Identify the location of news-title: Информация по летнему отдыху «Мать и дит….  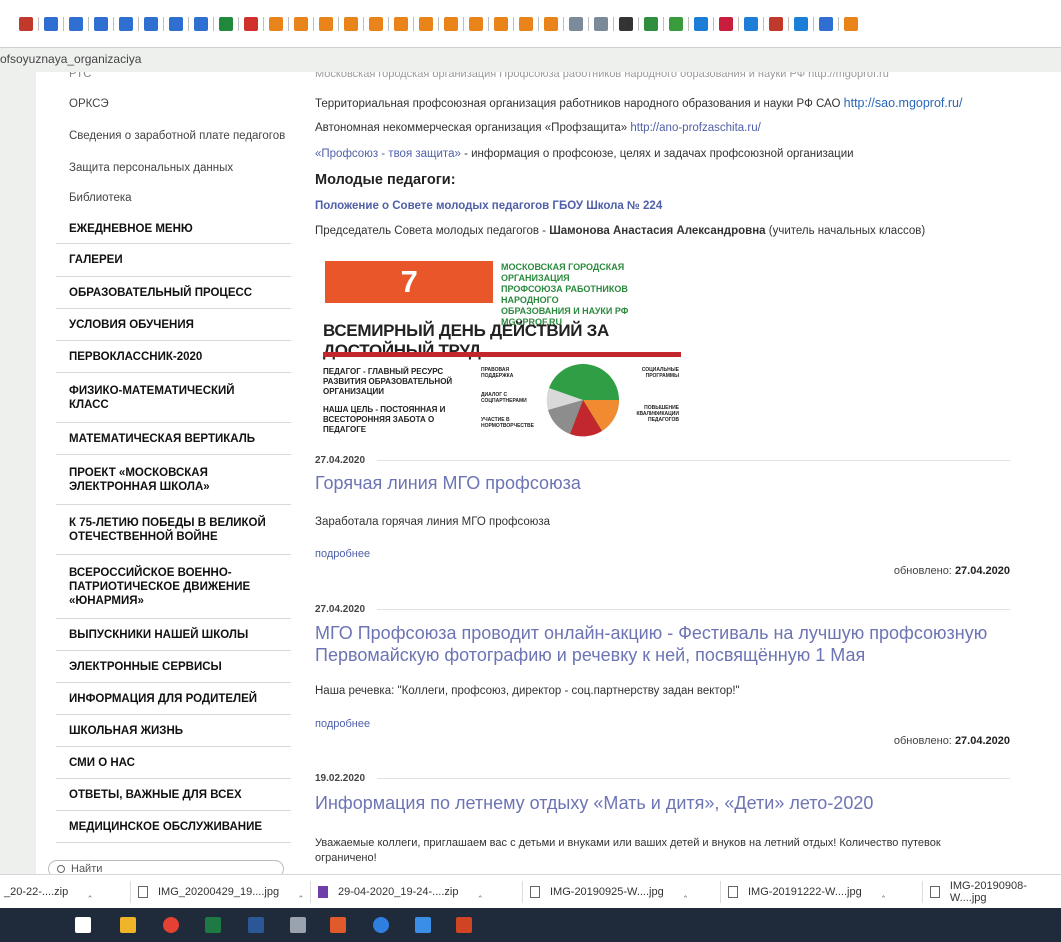
(675, 803).